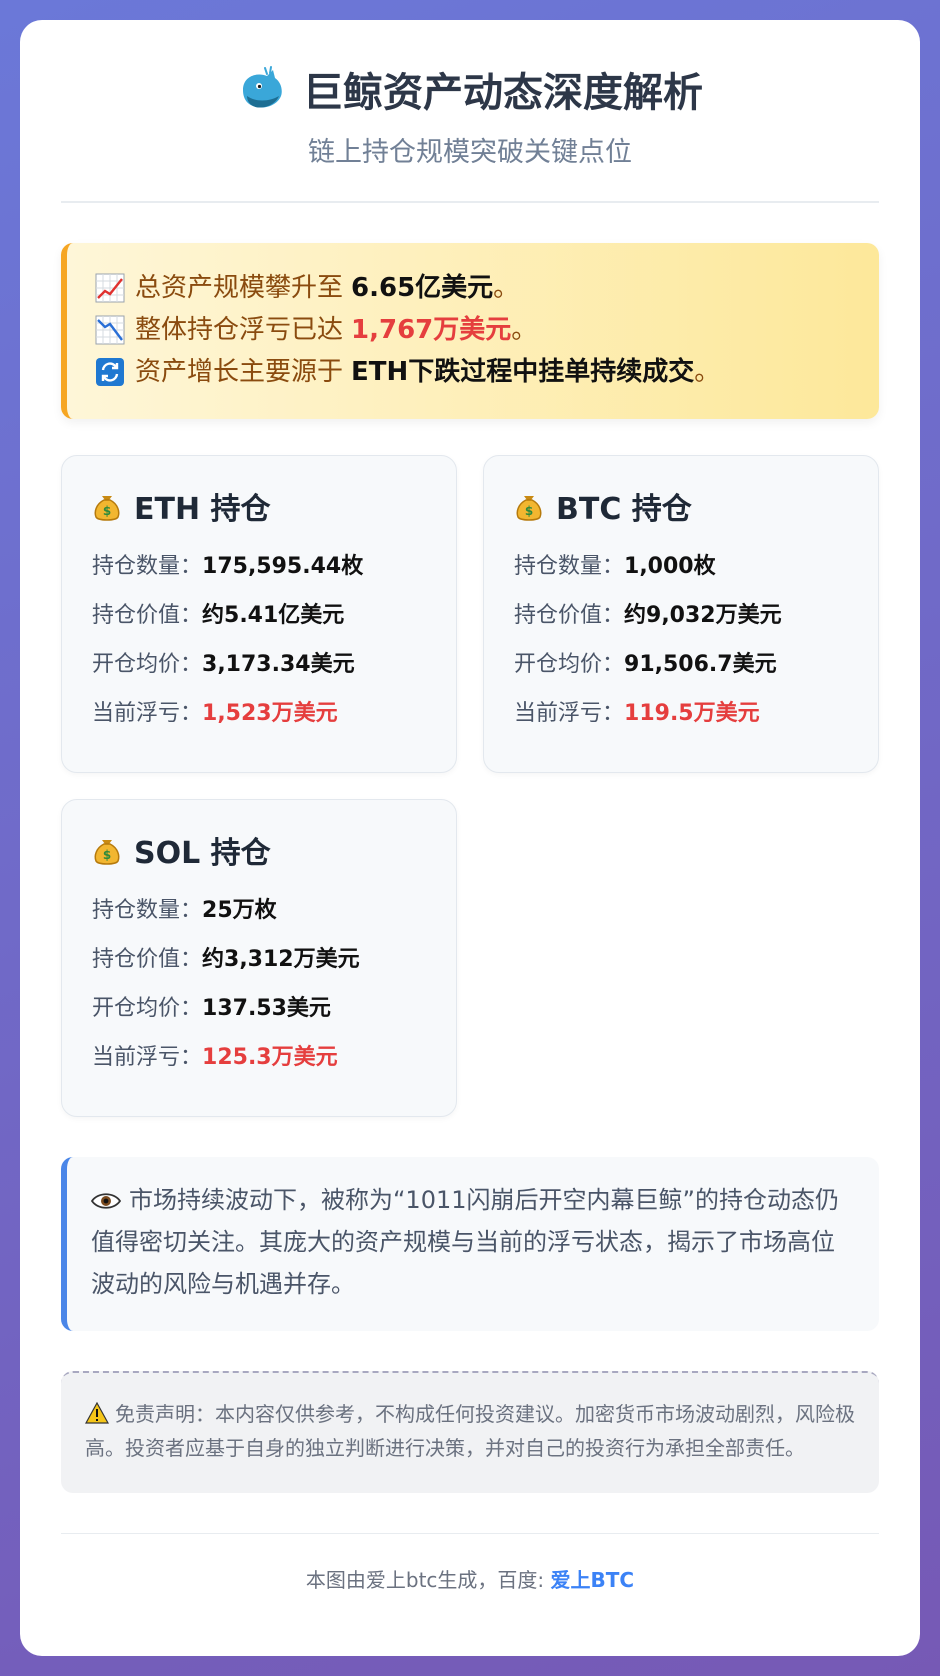 This screenshot has width=940, height=1676. I want to click on footer-link: 爱上BTC, so click(593, 1580).